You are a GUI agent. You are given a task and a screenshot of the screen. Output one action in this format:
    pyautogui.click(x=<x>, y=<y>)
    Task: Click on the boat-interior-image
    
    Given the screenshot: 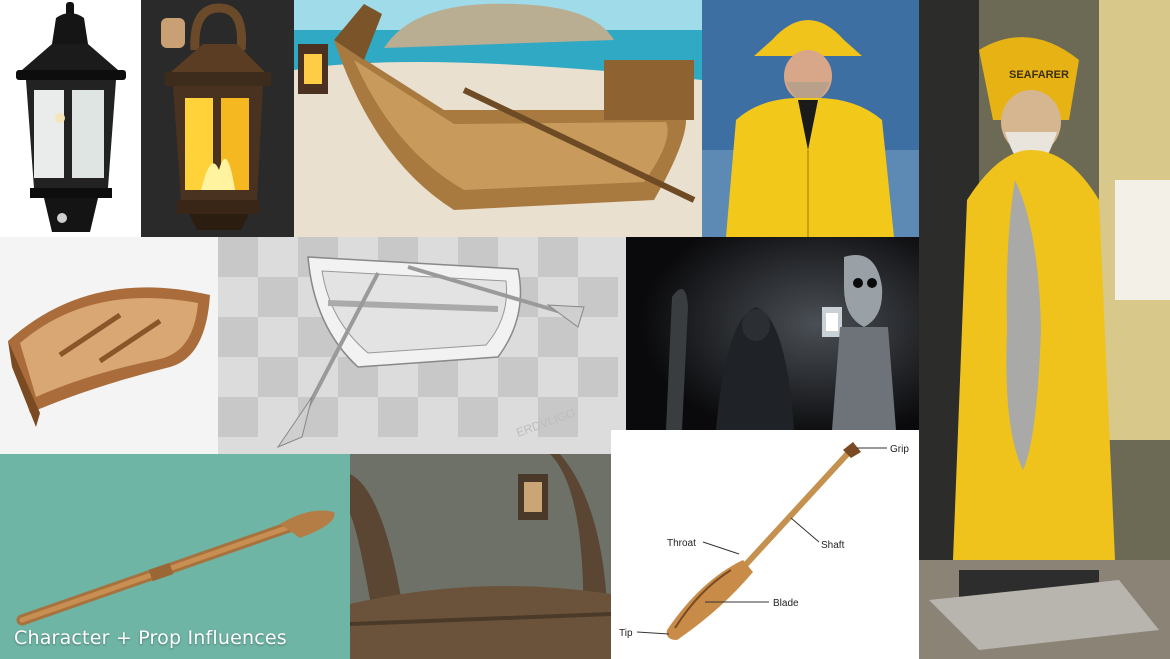 What is the action you would take?
    pyautogui.click(x=480, y=556)
    